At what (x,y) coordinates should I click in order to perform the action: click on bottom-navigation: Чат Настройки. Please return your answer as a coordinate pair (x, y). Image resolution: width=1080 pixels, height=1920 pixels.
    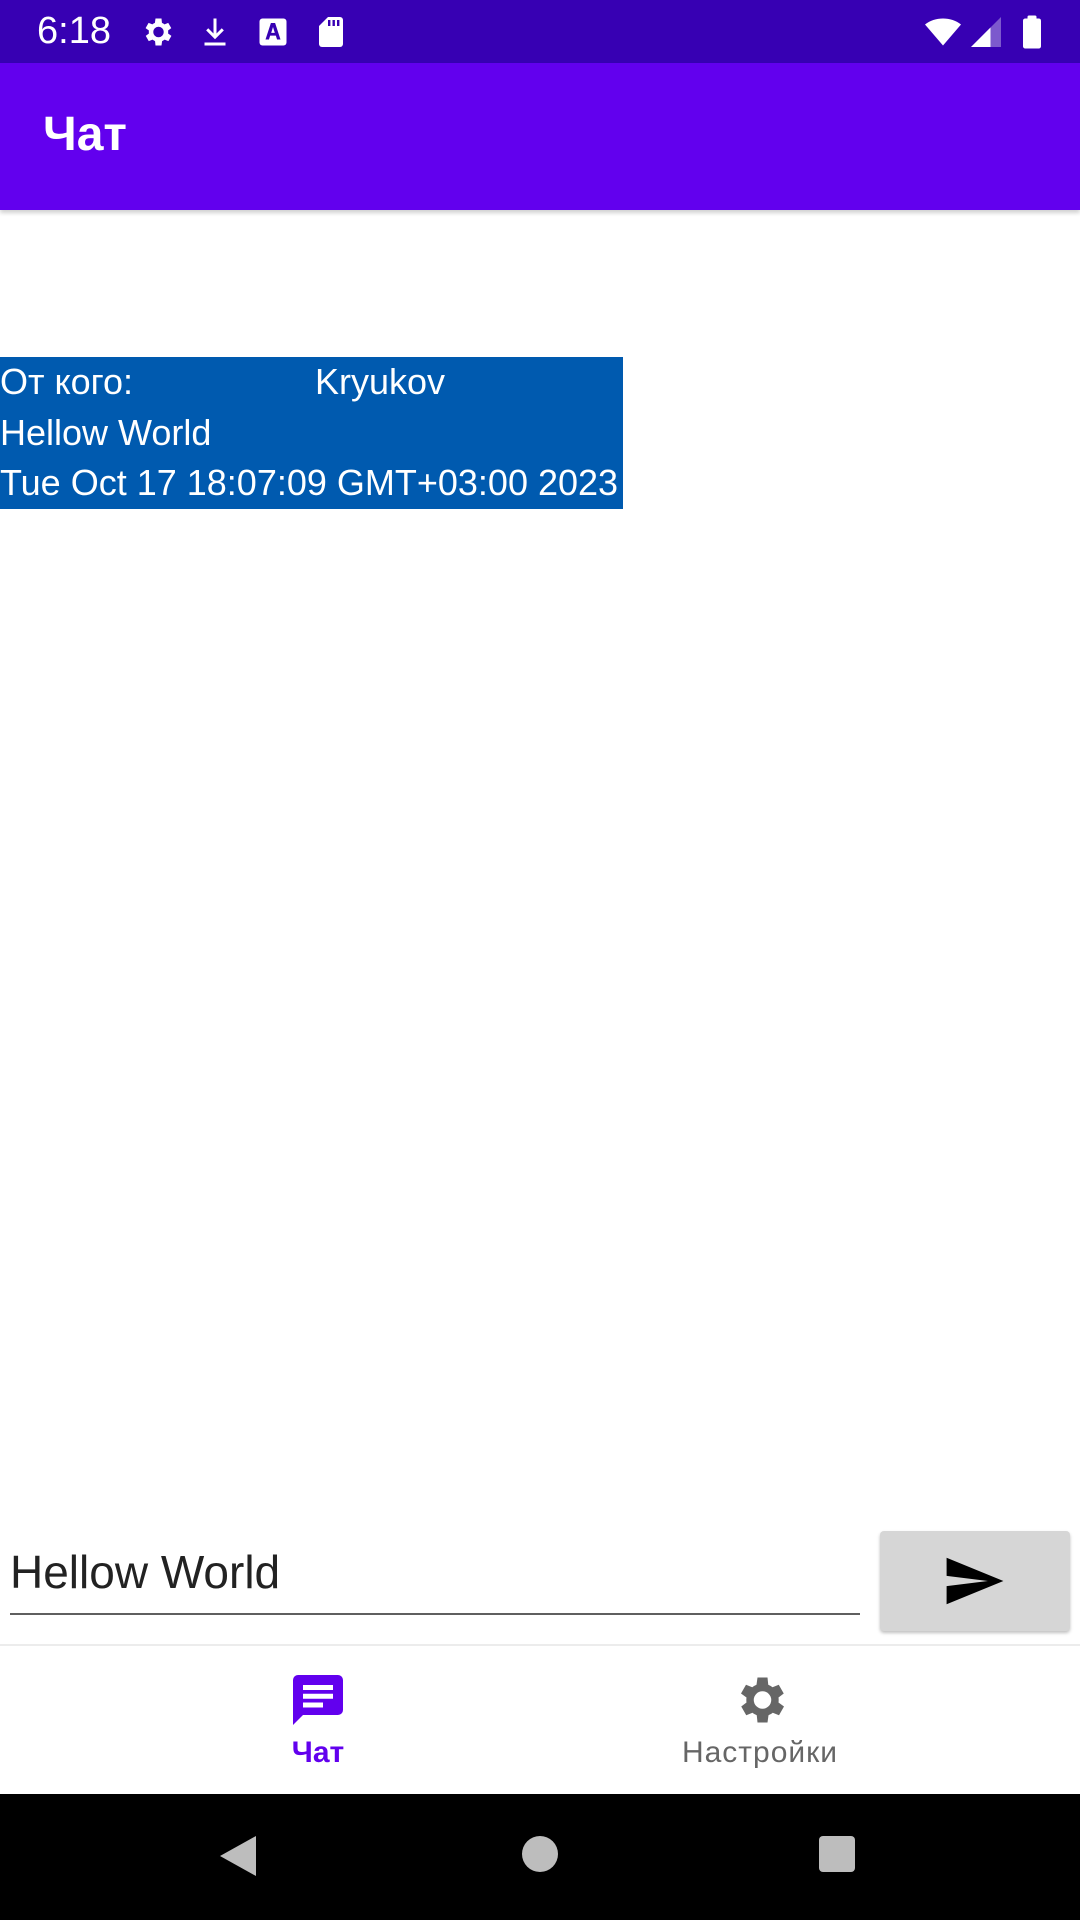
    Looking at the image, I should click on (540, 1720).